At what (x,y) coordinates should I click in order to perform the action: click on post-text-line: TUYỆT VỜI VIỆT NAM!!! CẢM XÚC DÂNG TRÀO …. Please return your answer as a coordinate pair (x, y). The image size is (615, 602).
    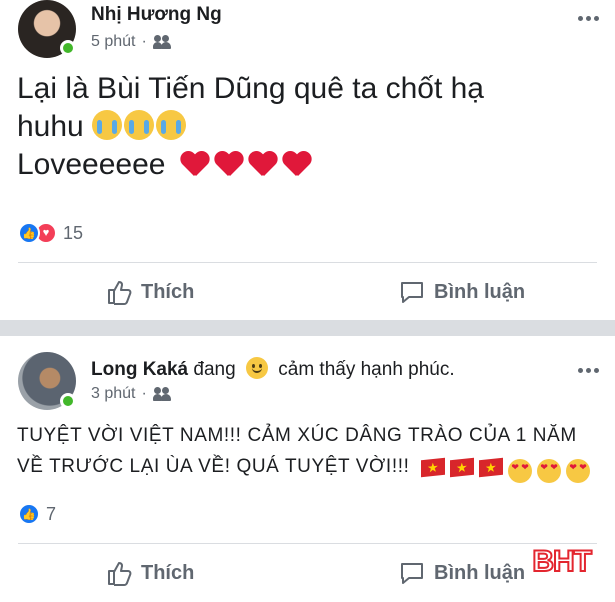
    Looking at the image, I should click on (297, 435).